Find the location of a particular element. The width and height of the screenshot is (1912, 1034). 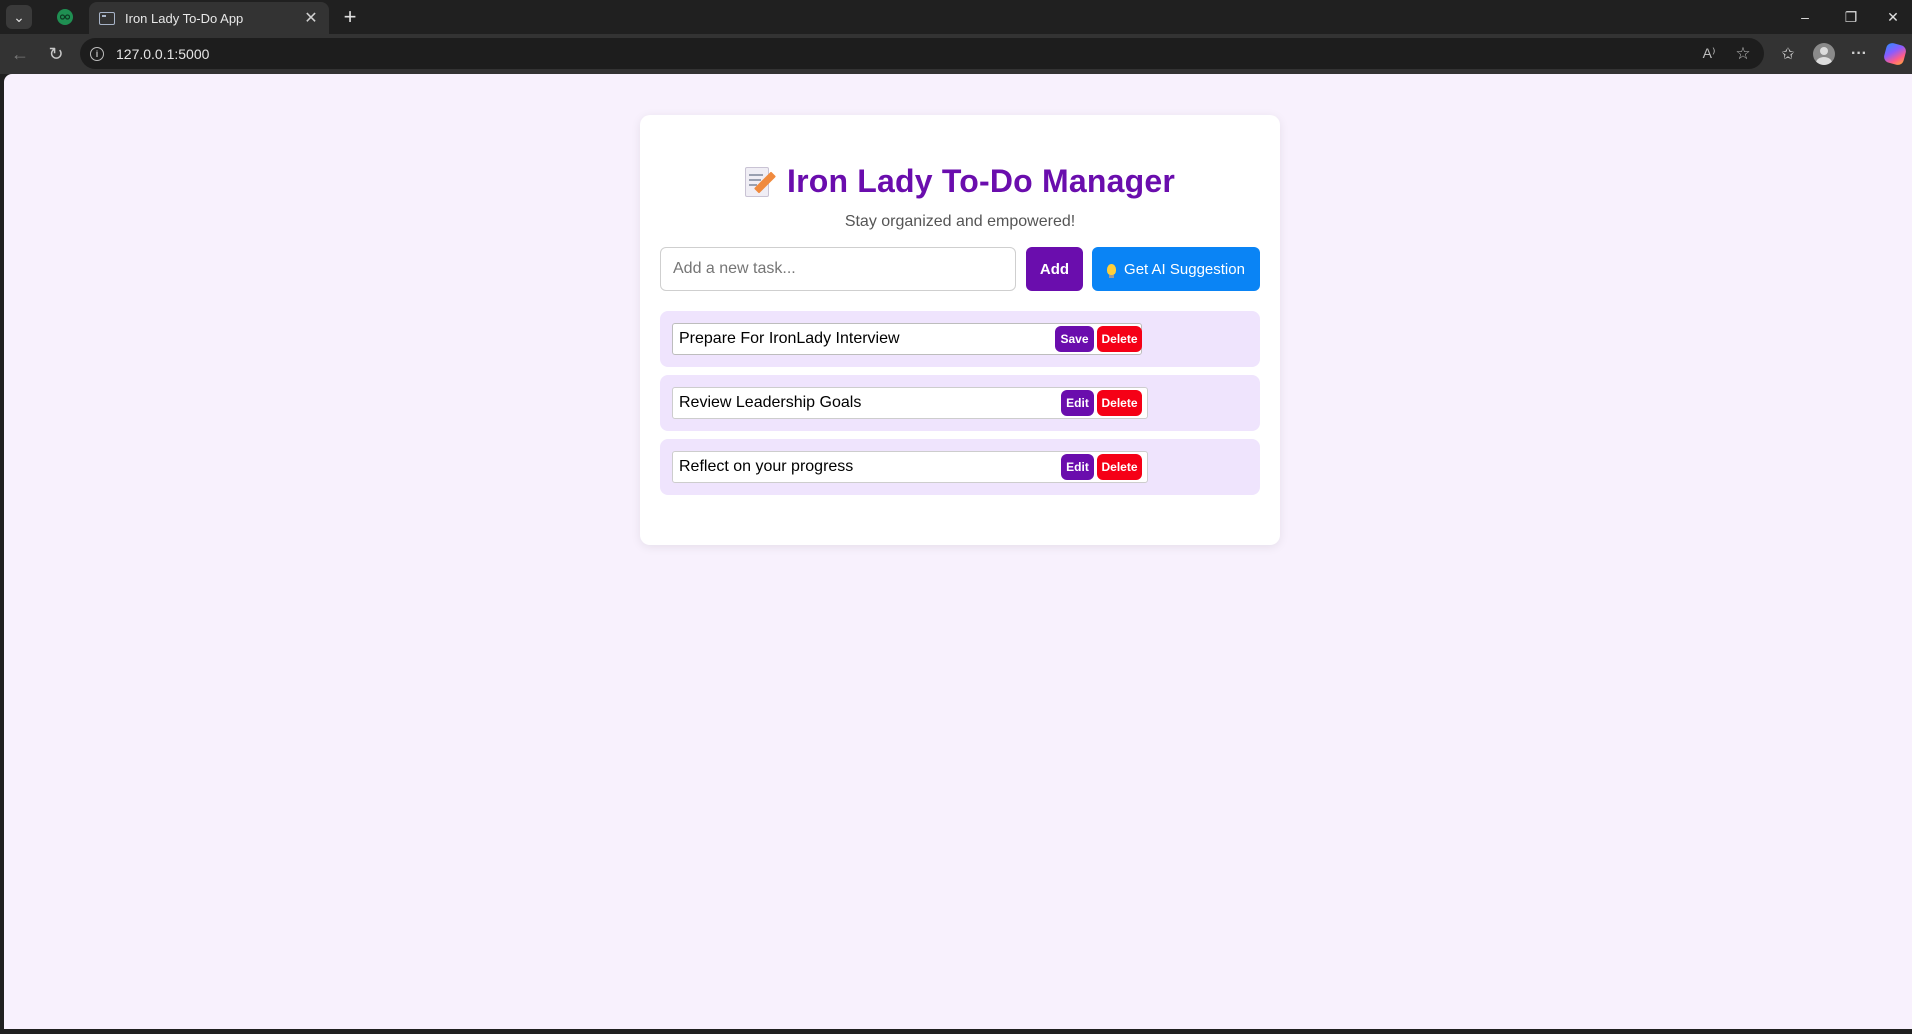

ai-suggestion-button: Get AI Suggestion is located at coordinates (1176, 269).